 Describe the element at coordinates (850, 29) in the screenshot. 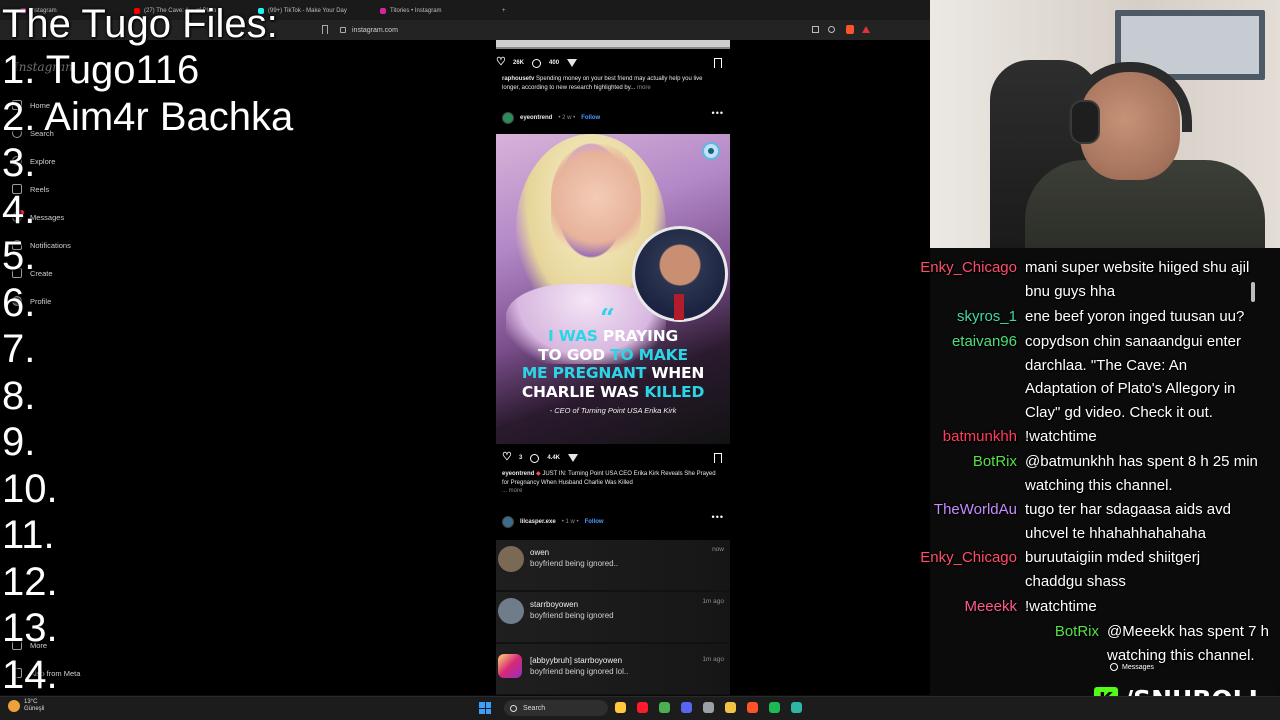

I see `brave-shield-icon` at that location.